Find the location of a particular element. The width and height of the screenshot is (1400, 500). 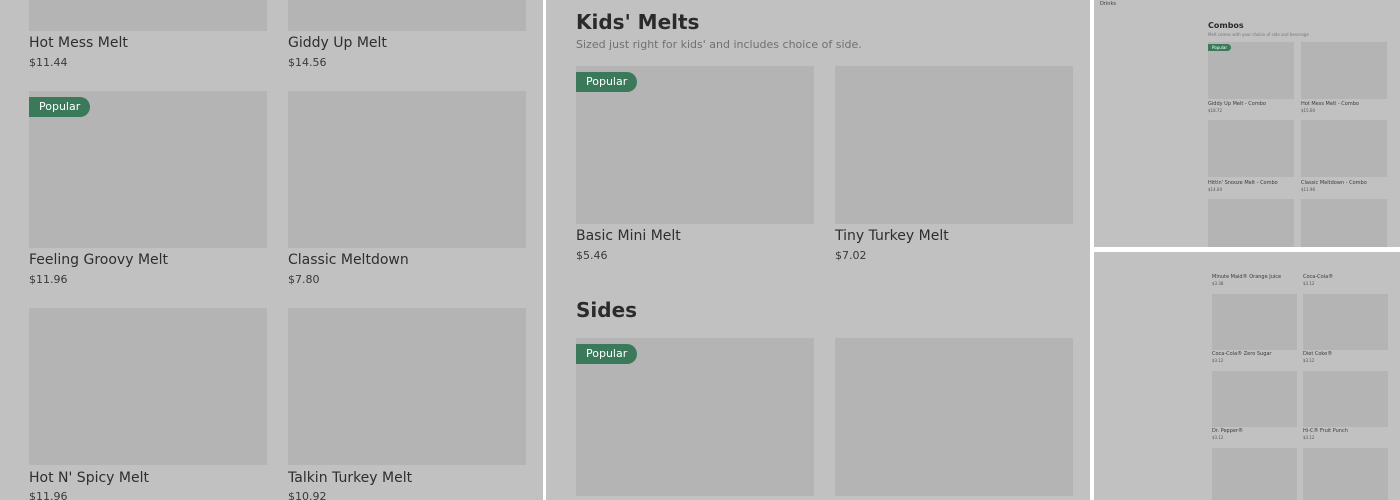

menu-item-price: $3.38 is located at coordinates (1218, 283).